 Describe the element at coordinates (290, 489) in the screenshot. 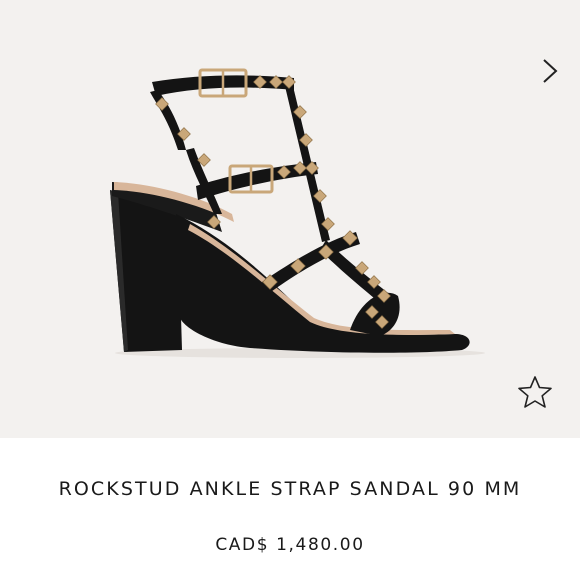

I see `product-title: ROCKSTUD ANKLE STRAP SANDAL 90 MM` at that location.